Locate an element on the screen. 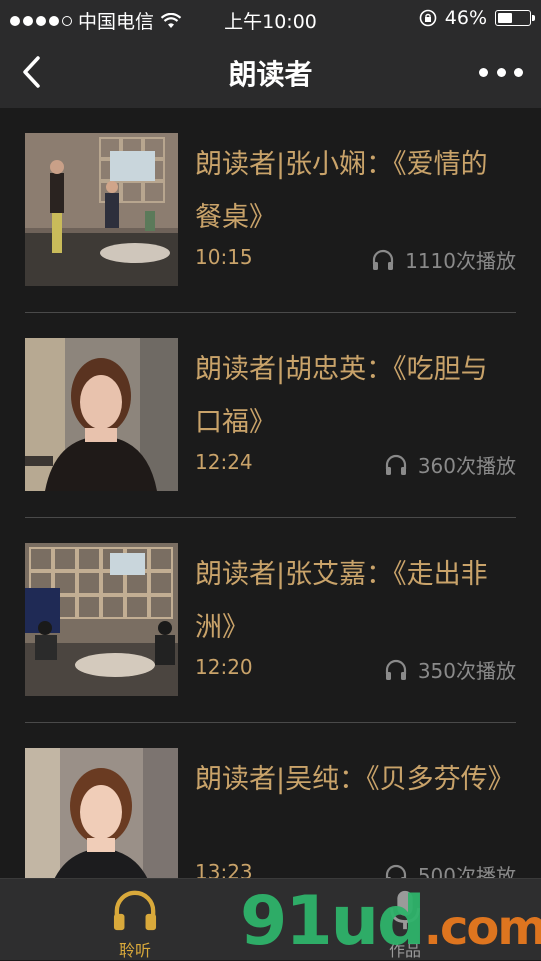 Image resolution: width=541 pixels, height=961 pixels. episode-title: 朗读者|胡忠英：《吃胆与口福》 is located at coordinates (350, 396).